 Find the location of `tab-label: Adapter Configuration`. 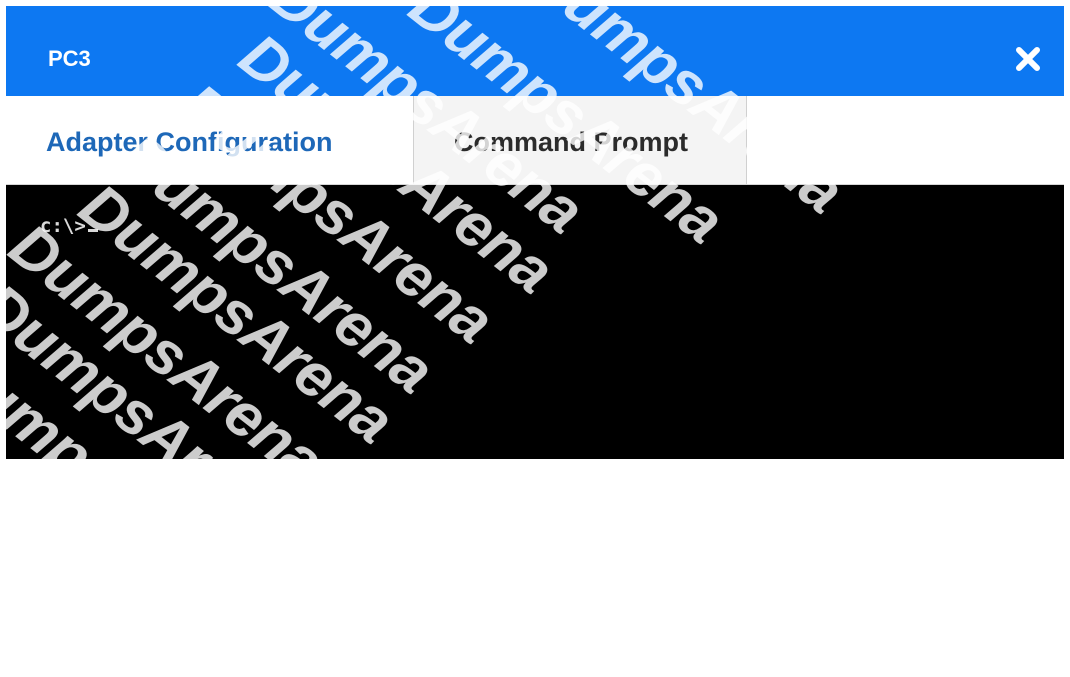

tab-label: Adapter Configuration is located at coordinates (189, 142).